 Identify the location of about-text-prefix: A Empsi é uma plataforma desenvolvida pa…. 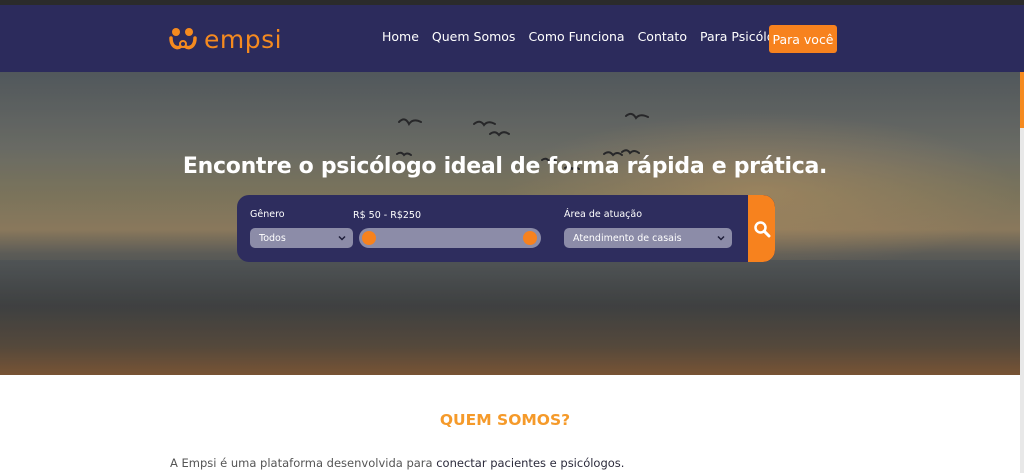
(303, 463).